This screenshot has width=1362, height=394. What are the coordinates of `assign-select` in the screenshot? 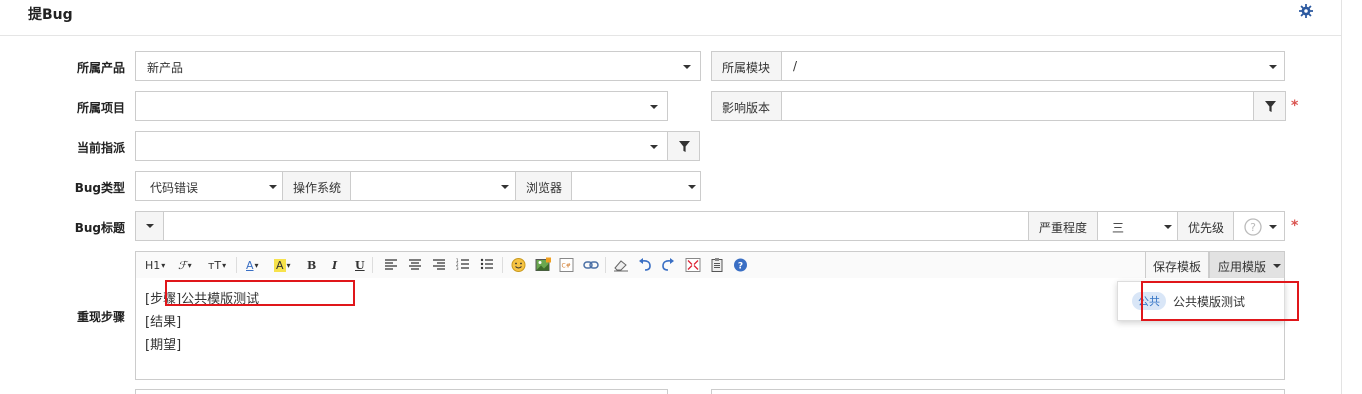 It's located at (401, 146).